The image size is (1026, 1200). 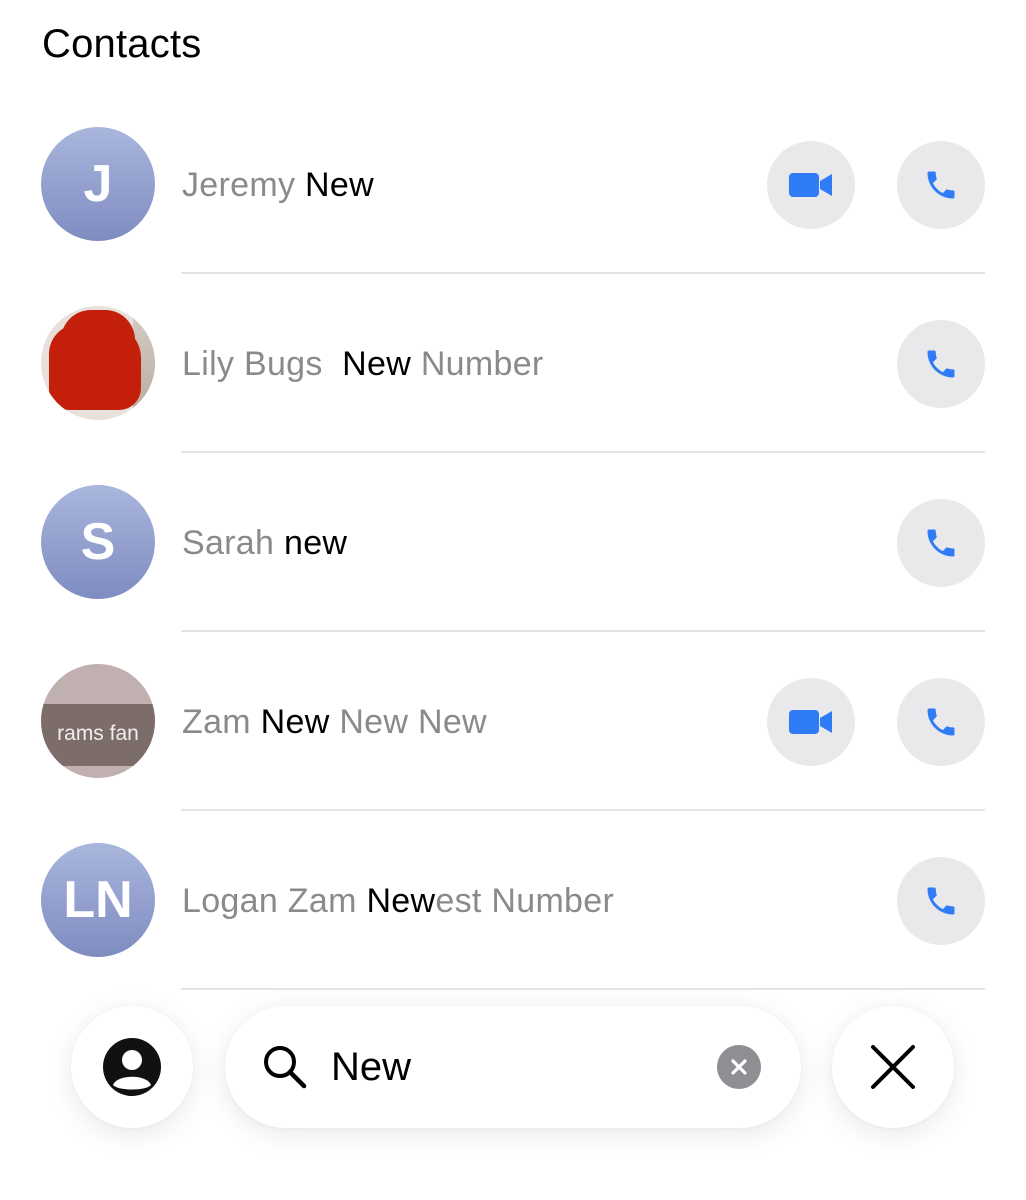 I want to click on close-search-button, so click(x=893, y=1067).